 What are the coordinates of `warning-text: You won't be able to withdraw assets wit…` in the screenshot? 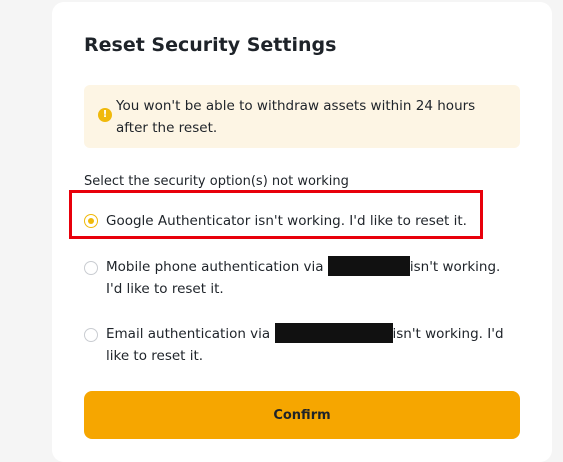 It's located at (296, 117).